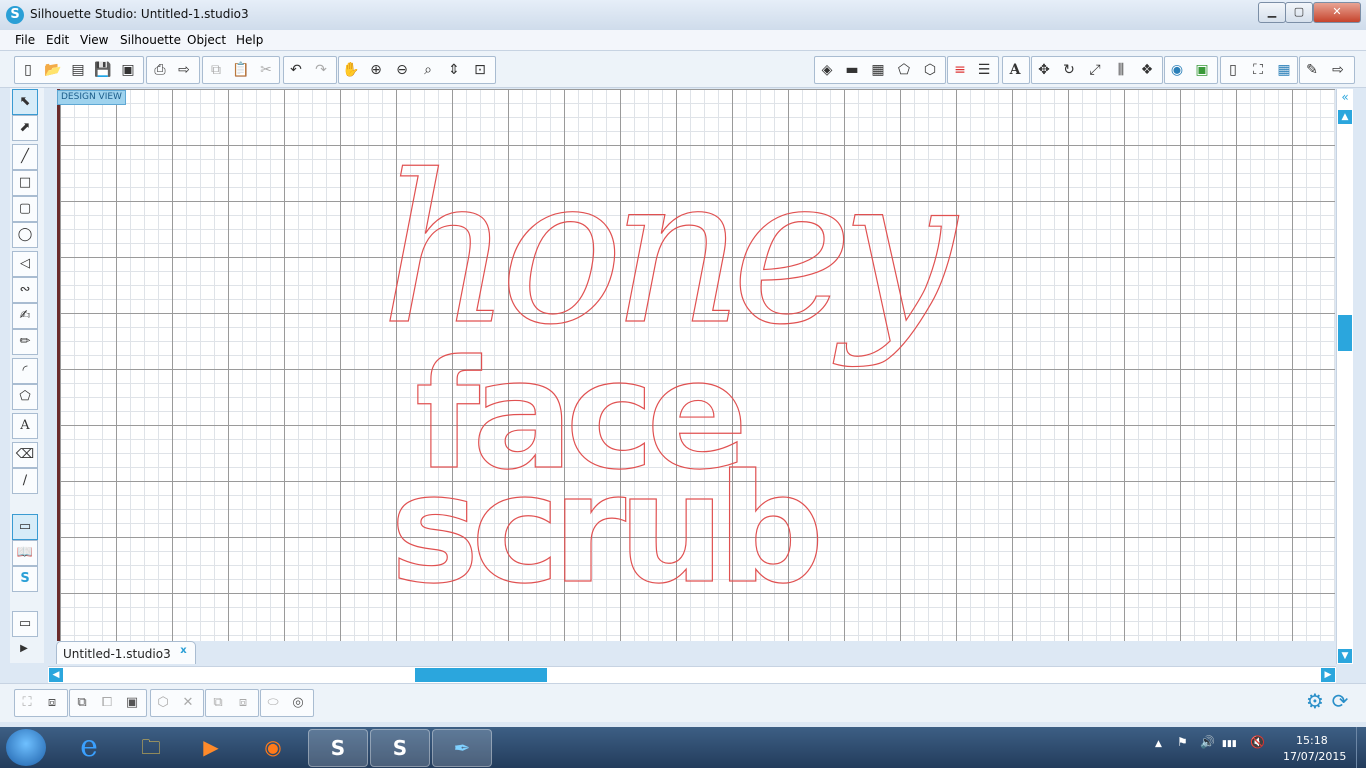 This screenshot has width=1366, height=768. Describe the element at coordinates (25, 527) in the screenshot. I see `design-view-tool-icon: ▭` at that location.